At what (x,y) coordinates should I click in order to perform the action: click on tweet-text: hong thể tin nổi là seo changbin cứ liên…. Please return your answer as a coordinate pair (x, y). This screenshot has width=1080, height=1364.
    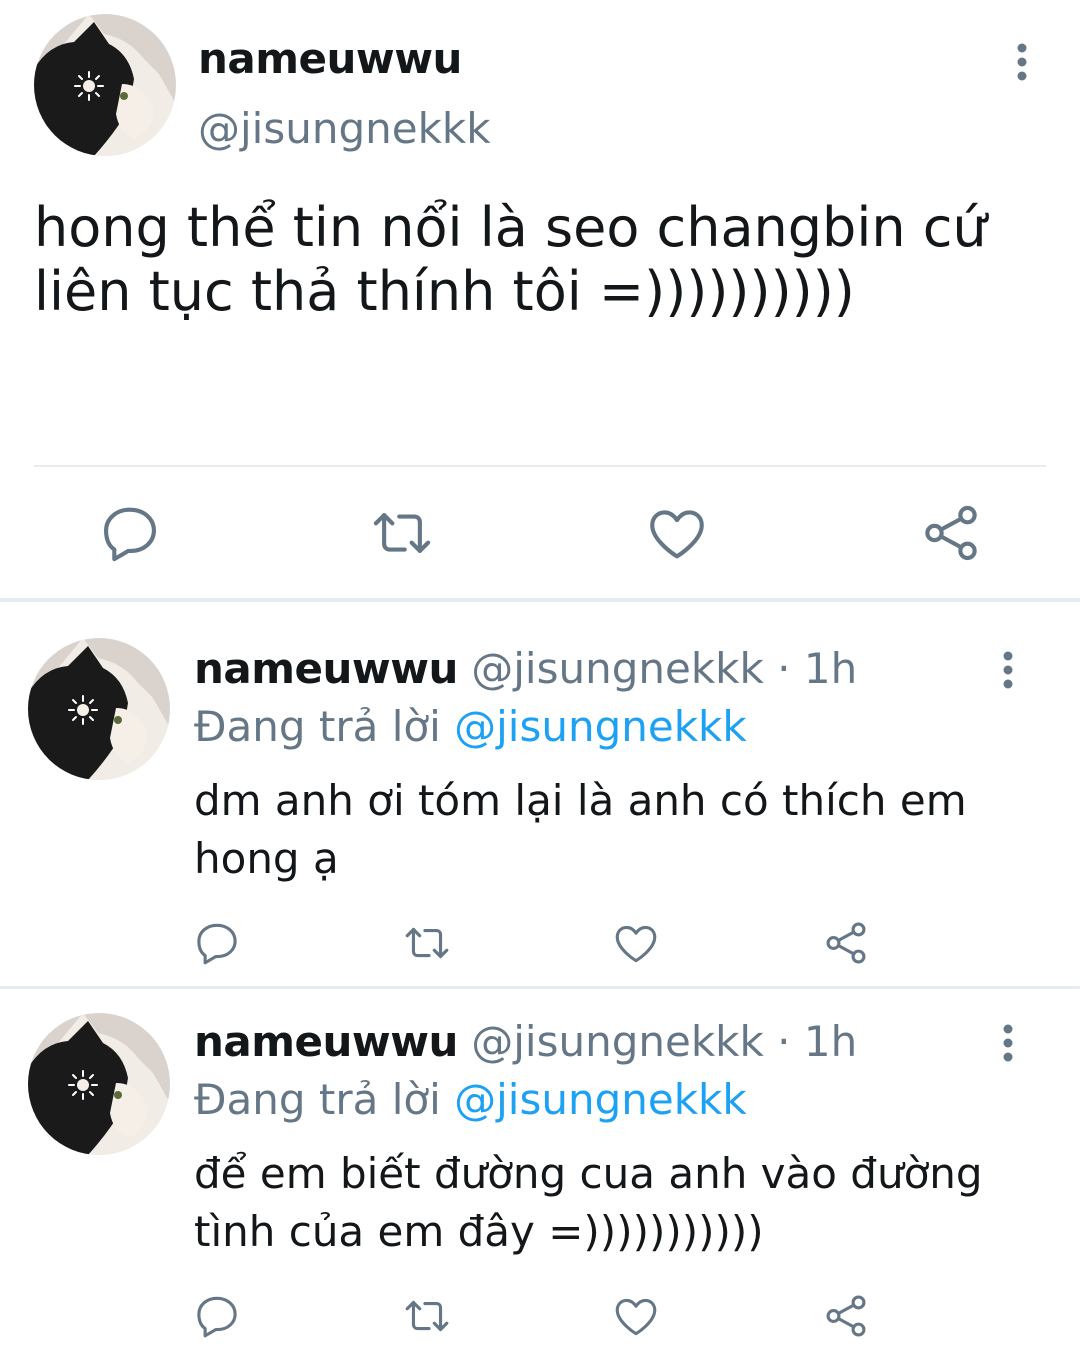
    Looking at the image, I should click on (510, 259).